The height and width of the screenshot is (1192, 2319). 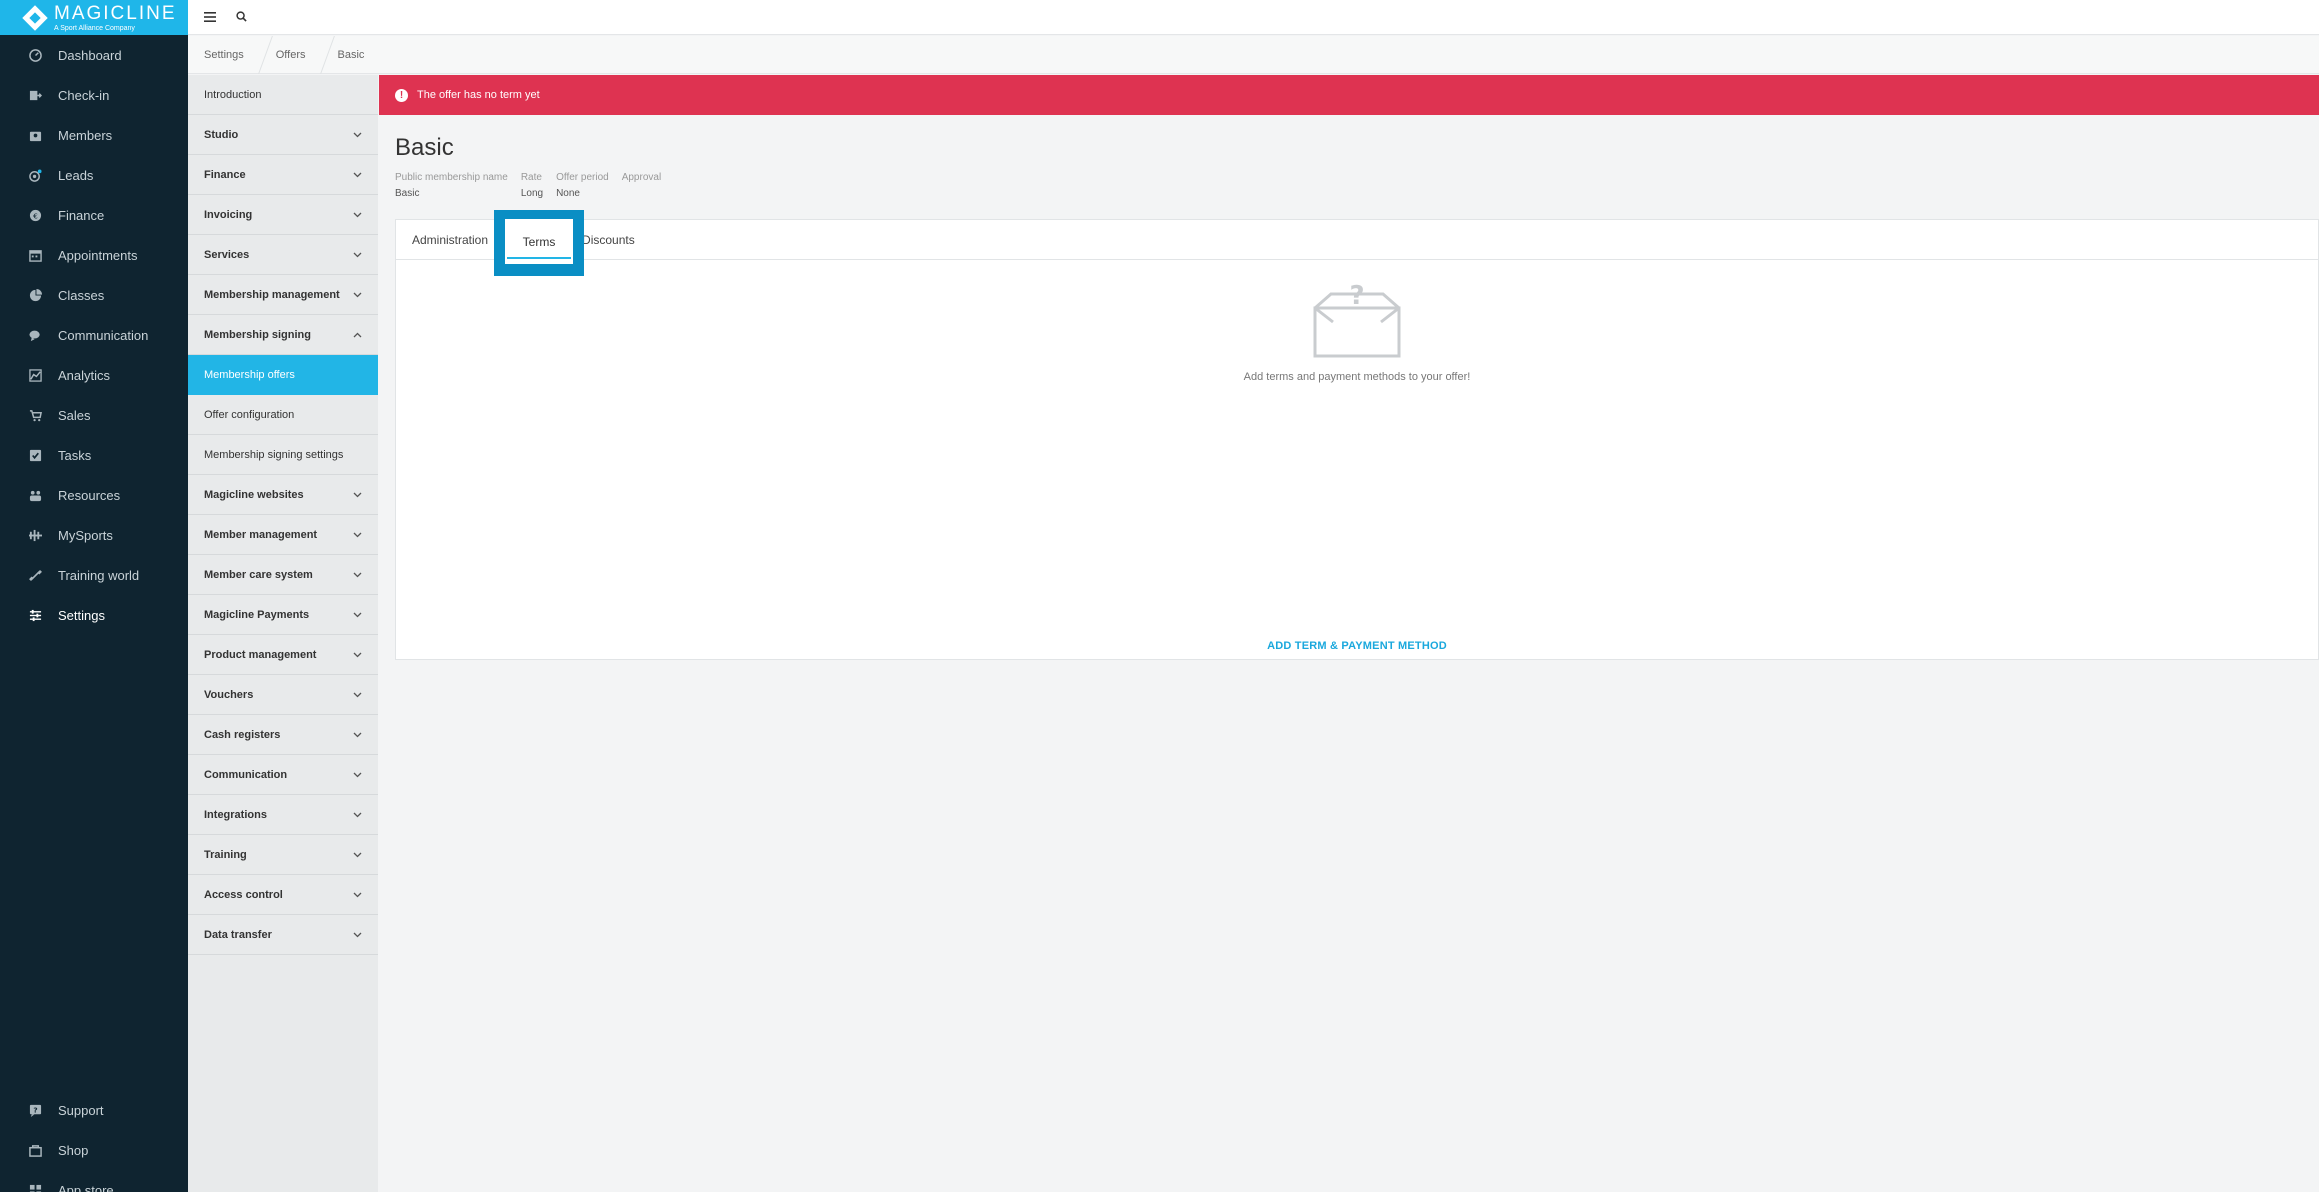 I want to click on sidebar-item-analytics: Analytics, so click(x=94, y=375).